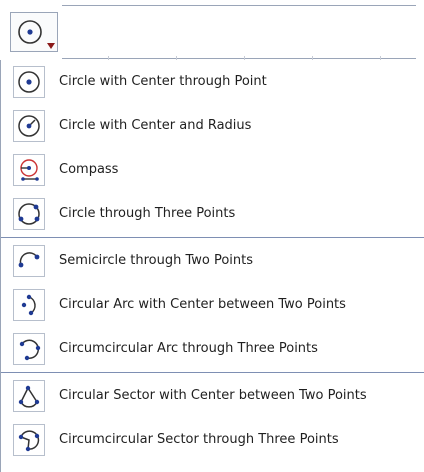 The width and height of the screenshot is (424, 472). Describe the element at coordinates (29, 440) in the screenshot. I see `circumcircular-sector-icon` at that location.